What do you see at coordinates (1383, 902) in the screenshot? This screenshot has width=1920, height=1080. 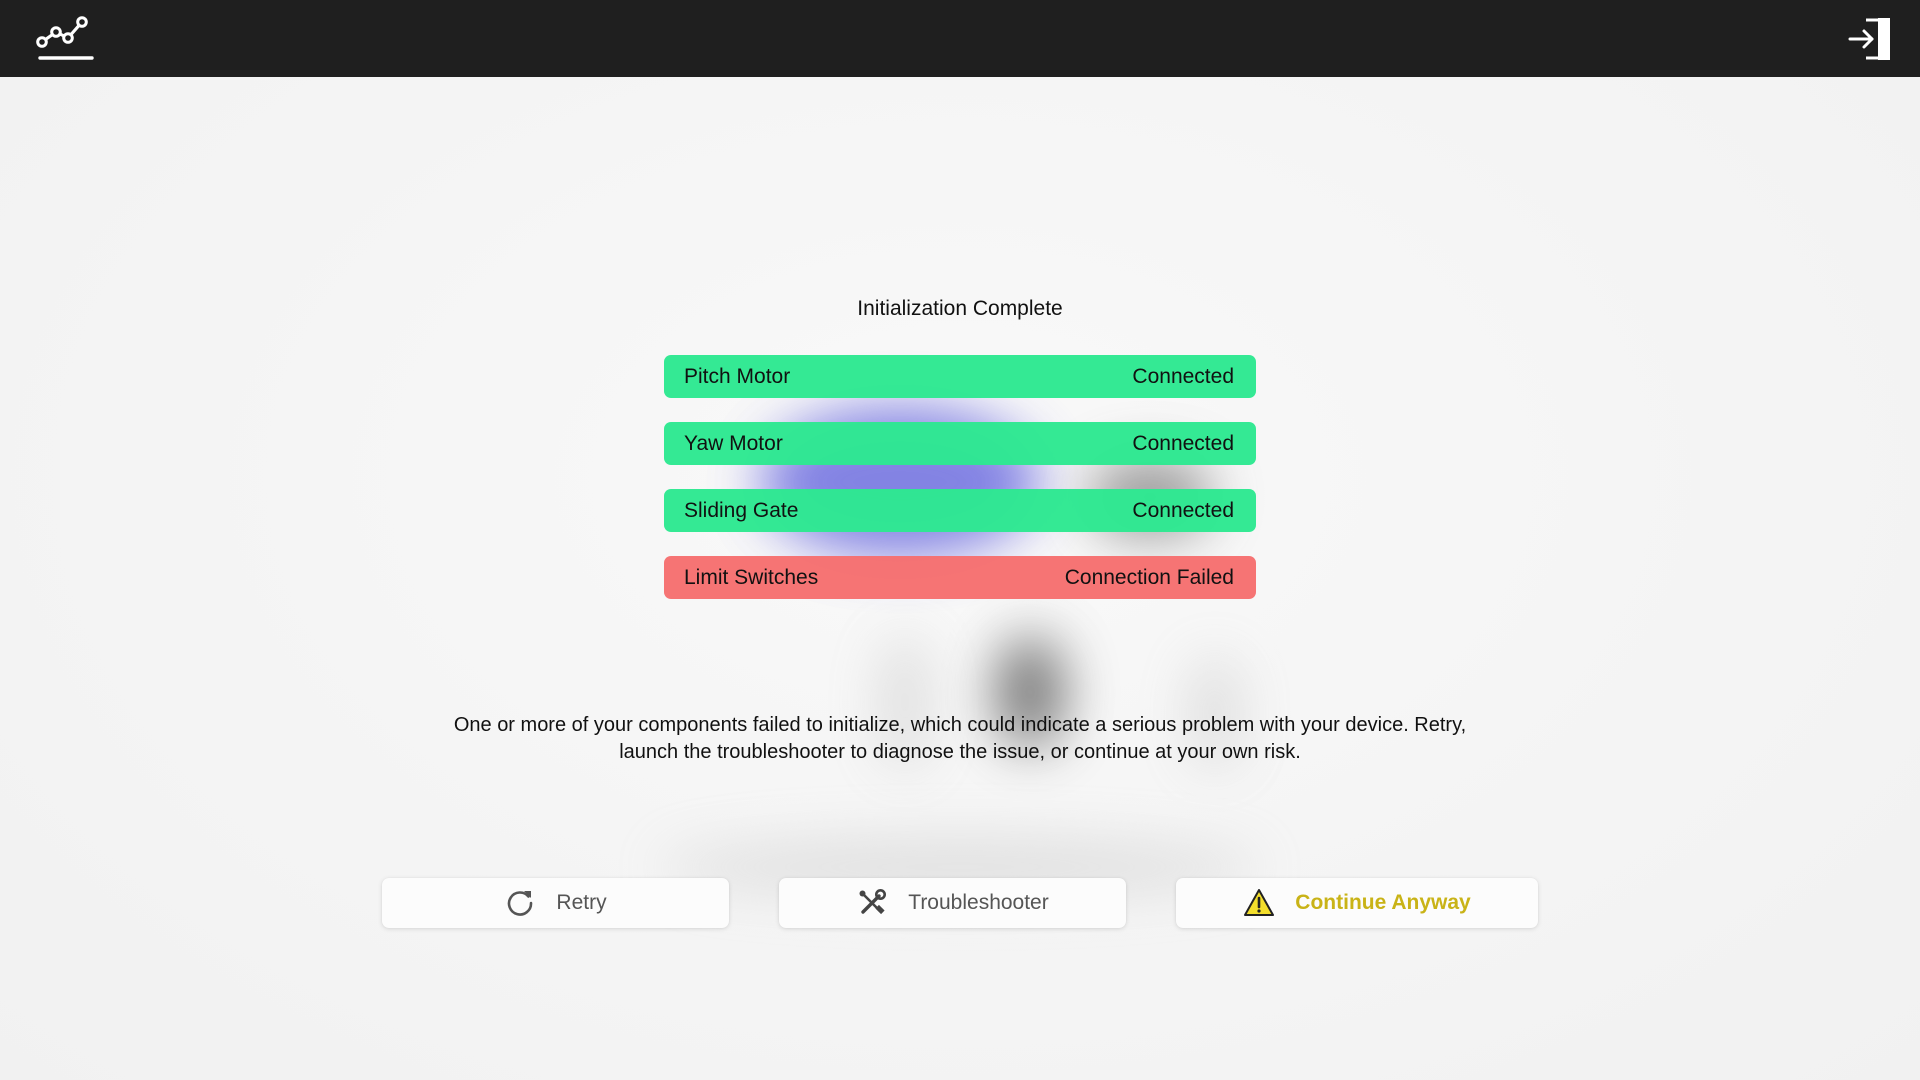 I see `continue-anyway-label: Continue Anyway` at bounding box center [1383, 902].